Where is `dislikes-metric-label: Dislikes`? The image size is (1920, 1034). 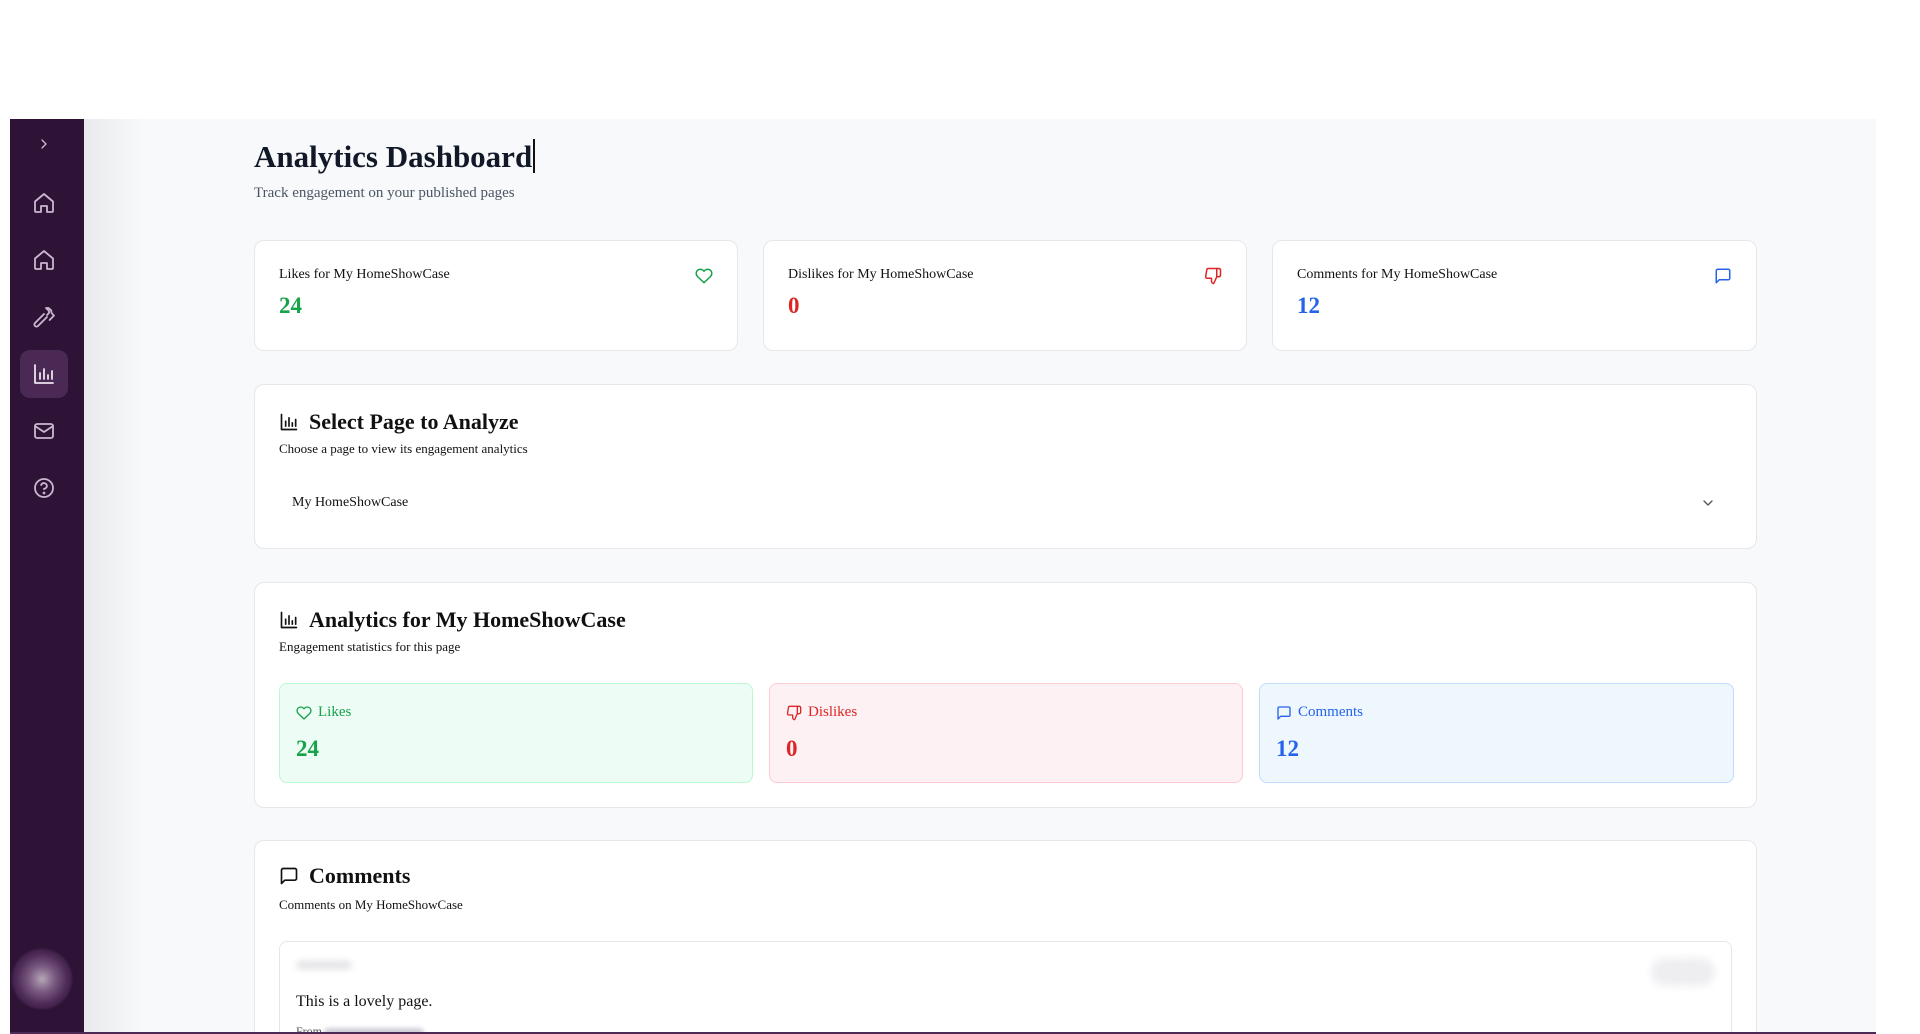
dislikes-metric-label: Dislikes is located at coordinates (821, 712).